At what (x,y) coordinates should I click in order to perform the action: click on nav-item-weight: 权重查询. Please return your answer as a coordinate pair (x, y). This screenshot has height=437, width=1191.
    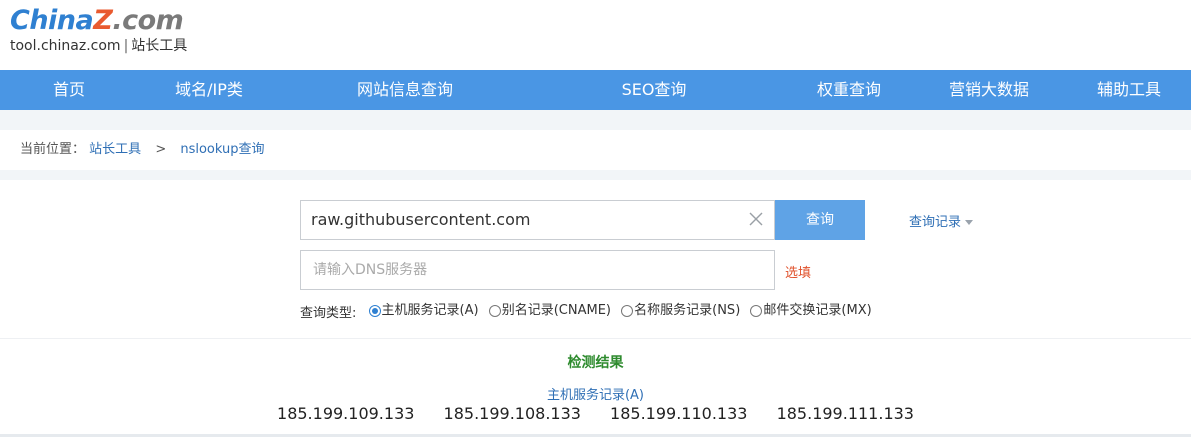
    Looking at the image, I should click on (849, 90).